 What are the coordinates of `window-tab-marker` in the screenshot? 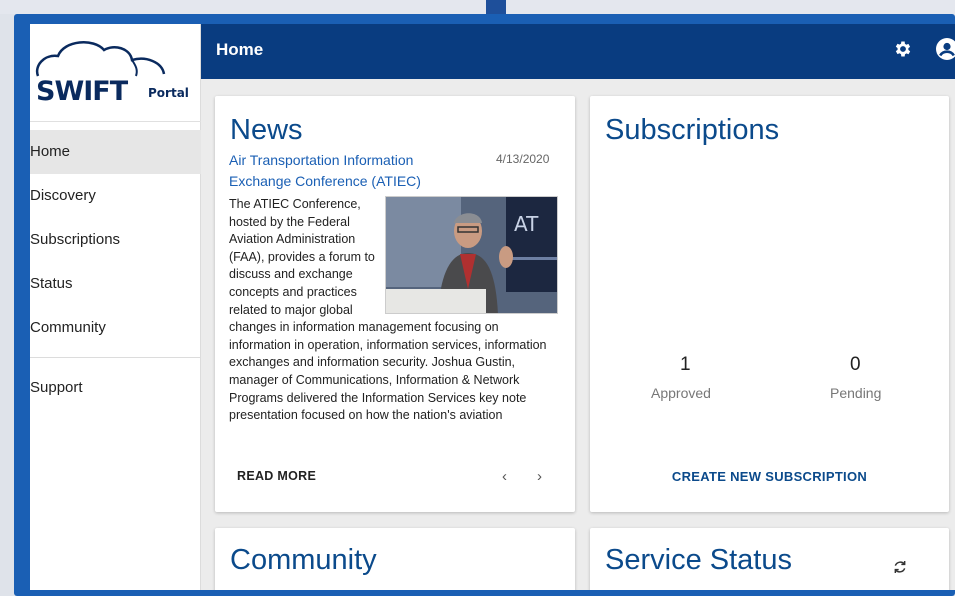 It's located at (496, 7).